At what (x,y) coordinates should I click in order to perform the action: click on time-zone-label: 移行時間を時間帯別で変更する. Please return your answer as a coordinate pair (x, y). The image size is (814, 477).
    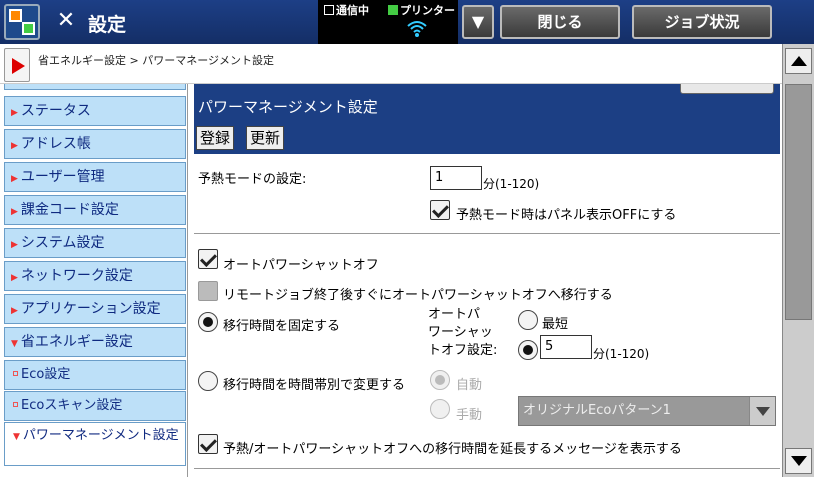
    Looking at the image, I should click on (314, 385).